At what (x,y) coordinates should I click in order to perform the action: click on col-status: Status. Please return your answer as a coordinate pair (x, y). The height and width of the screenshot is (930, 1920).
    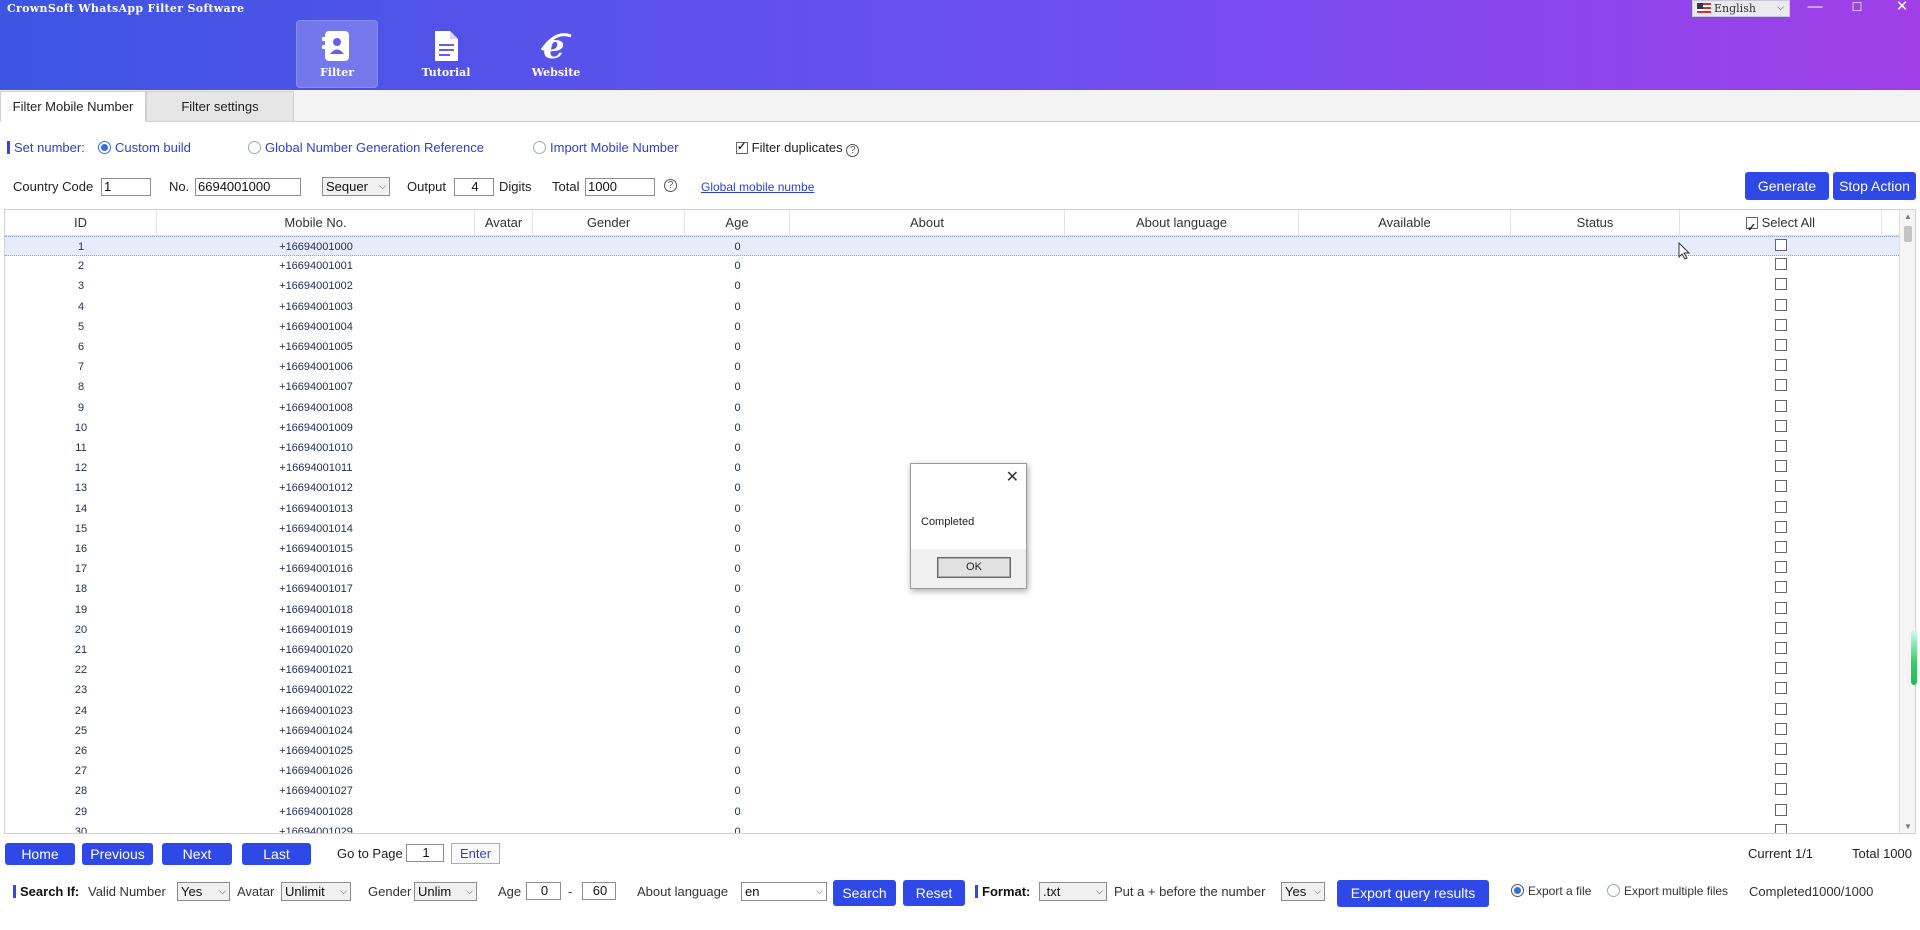
    Looking at the image, I should click on (1595, 223).